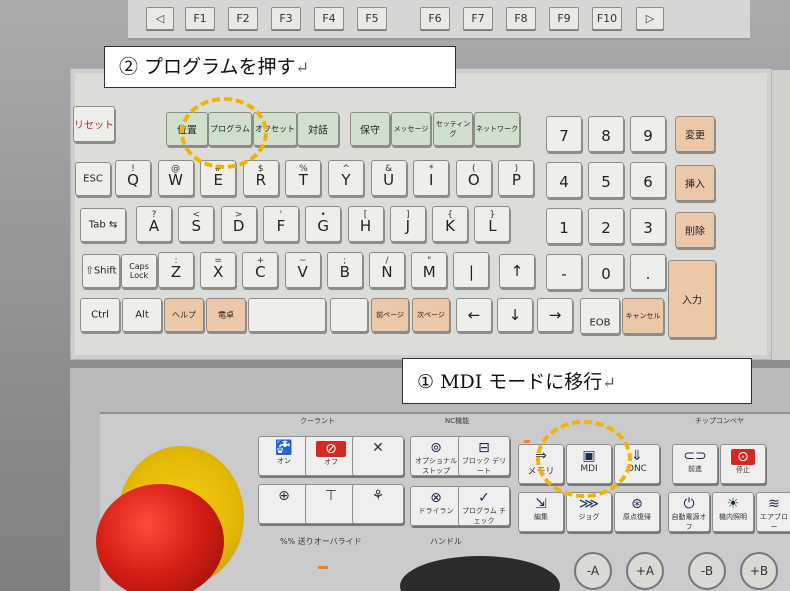 The image size is (790, 591). Describe the element at coordinates (648, 134) in the screenshot. I see `numpad-key-2: 9` at that location.